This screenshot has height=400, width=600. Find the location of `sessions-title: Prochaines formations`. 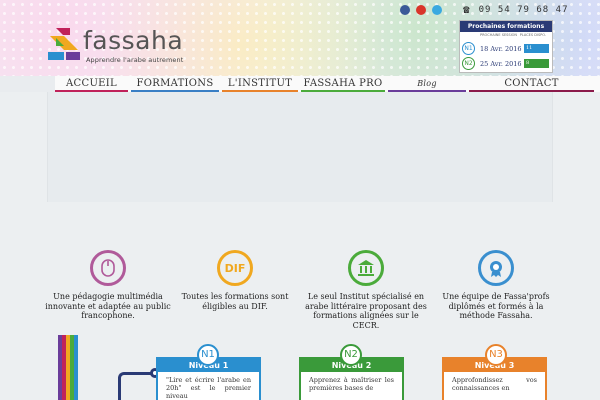

sessions-title: Prochaines formations is located at coordinates (506, 26).